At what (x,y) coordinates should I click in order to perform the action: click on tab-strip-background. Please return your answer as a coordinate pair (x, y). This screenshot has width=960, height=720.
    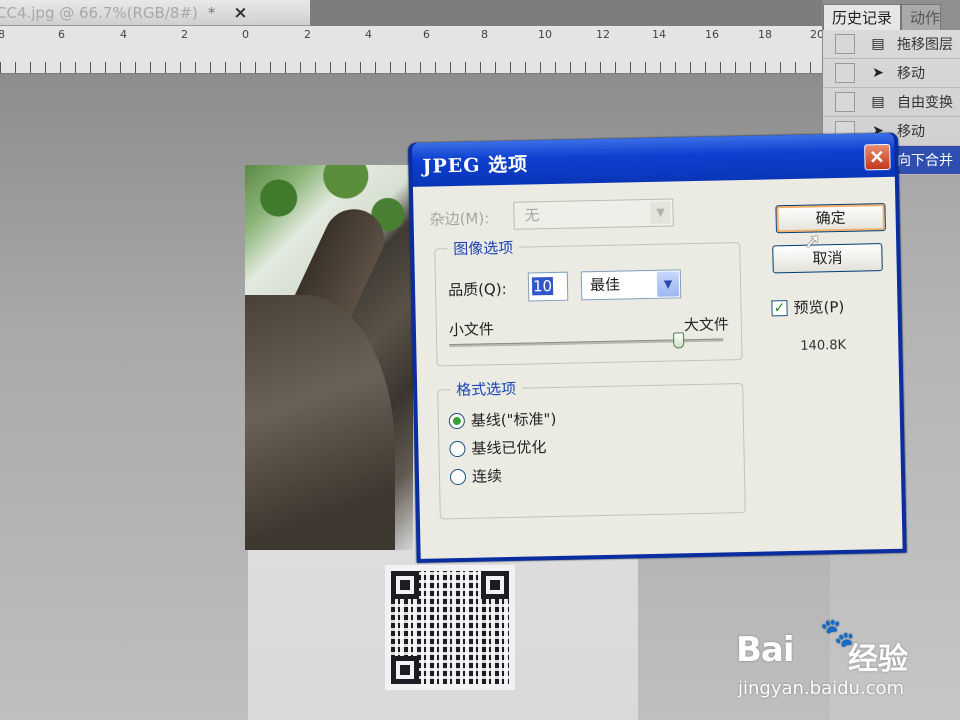
    Looking at the image, I should click on (570, 13).